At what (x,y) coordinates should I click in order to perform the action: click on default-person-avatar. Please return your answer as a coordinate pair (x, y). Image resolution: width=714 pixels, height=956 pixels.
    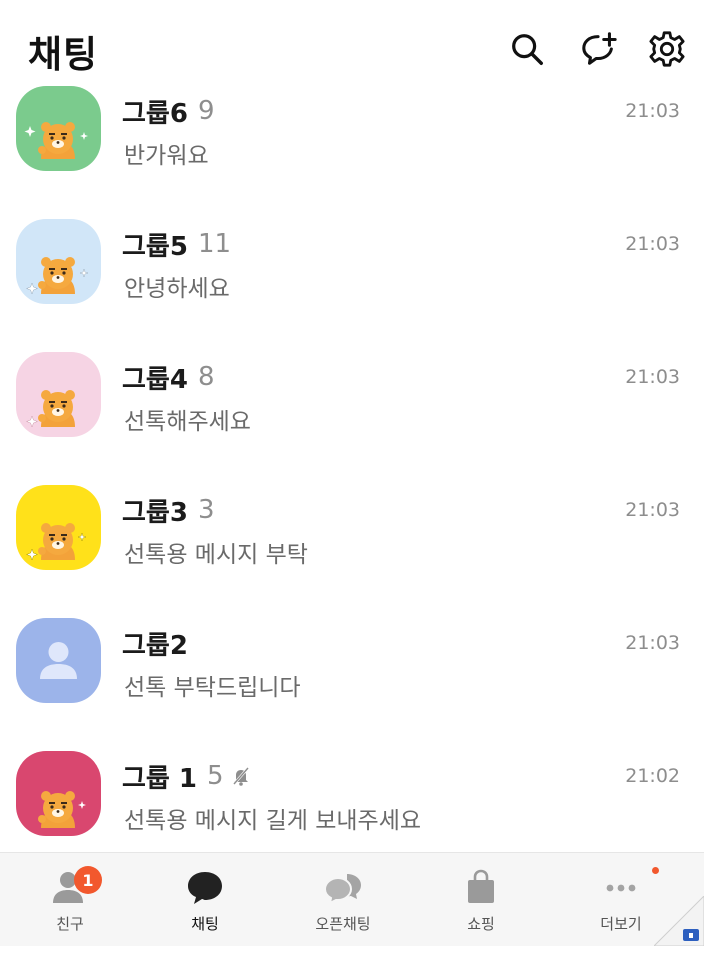
    Looking at the image, I should click on (58, 660).